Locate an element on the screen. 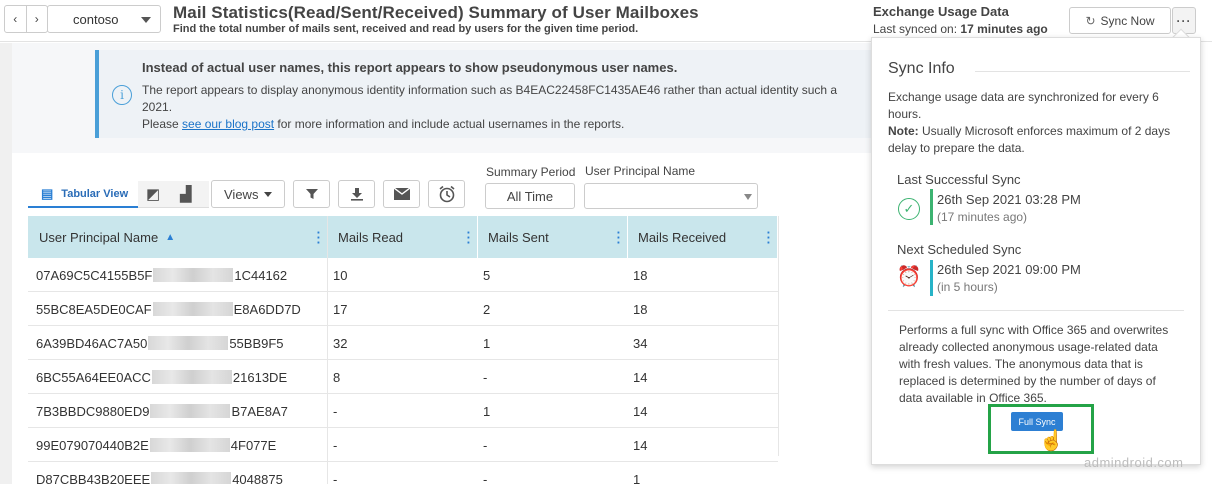 The height and width of the screenshot is (484, 1212). cell-mails-received: 18 is located at coordinates (640, 275).